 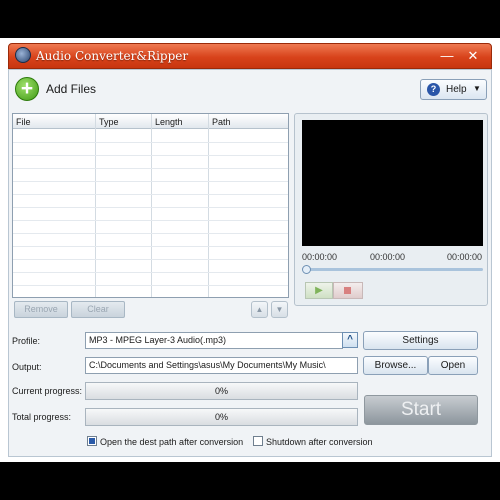 What do you see at coordinates (42, 417) in the screenshot?
I see `total-progress-label: Total progress:` at bounding box center [42, 417].